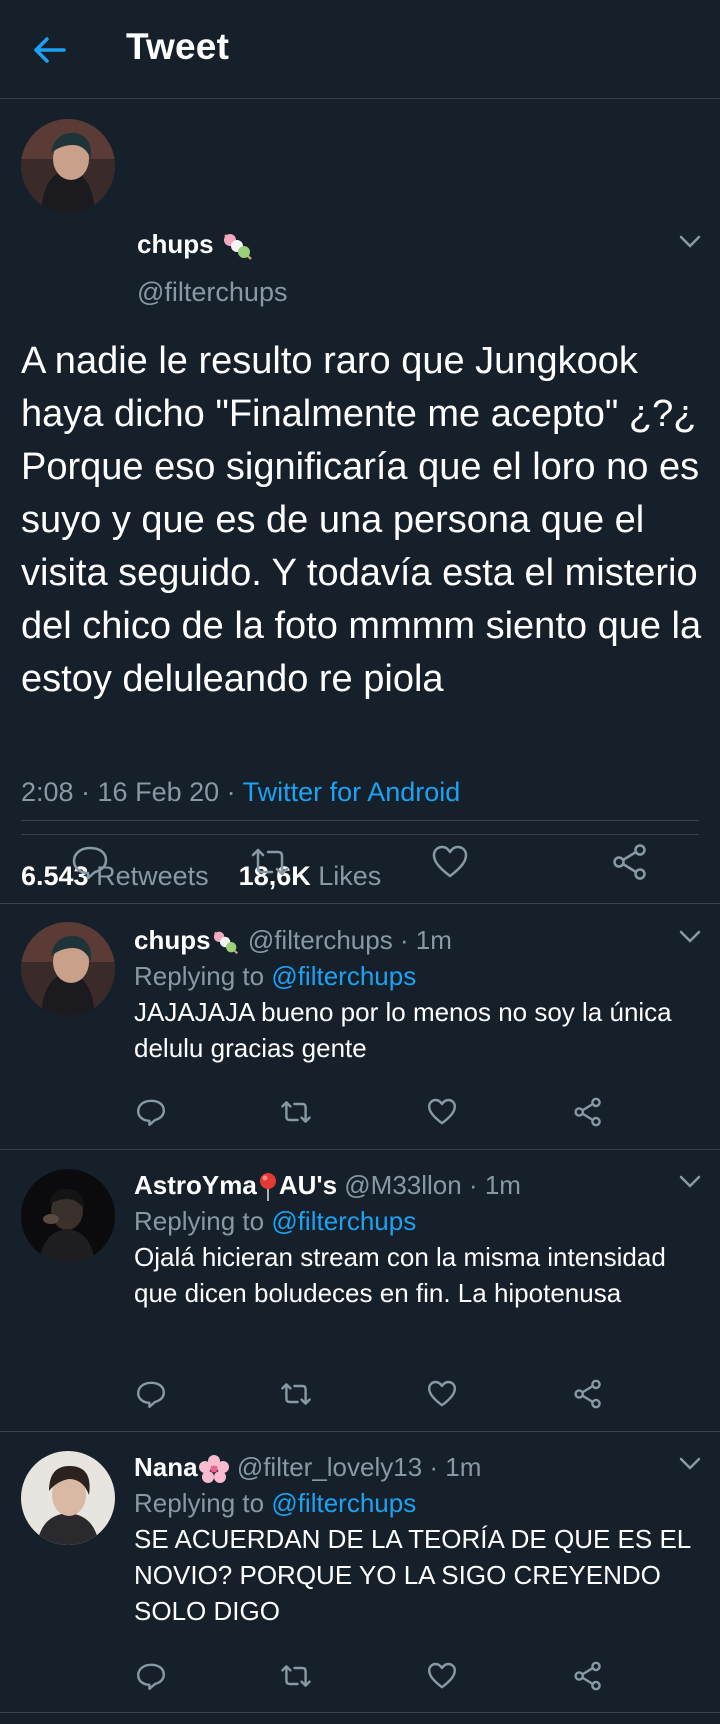 The height and width of the screenshot is (1724, 720). I want to click on reply-header: Nana @filter_lovely13 · 1m, so click(417, 1467).